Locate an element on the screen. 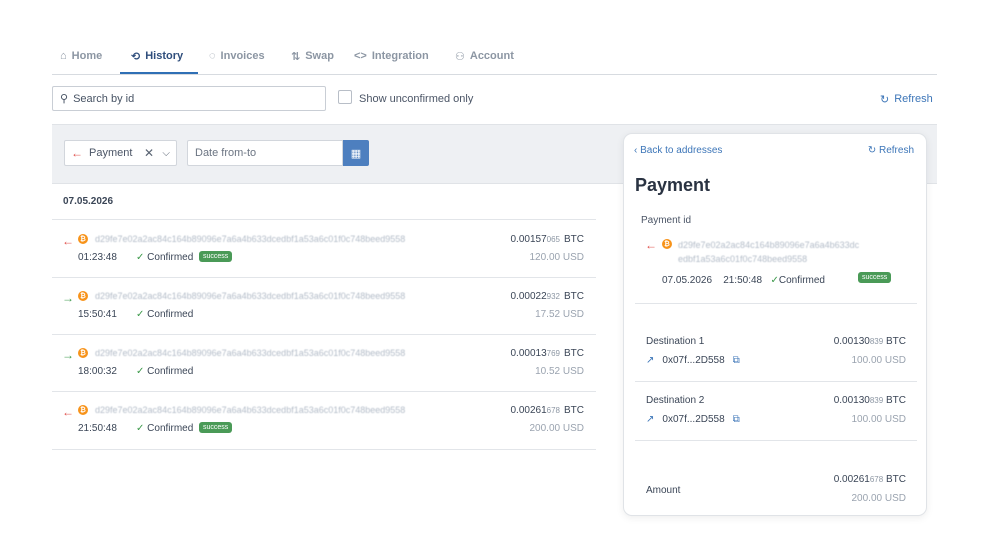 This screenshot has height=552, width=986. active-tab-indicator is located at coordinates (159, 73).